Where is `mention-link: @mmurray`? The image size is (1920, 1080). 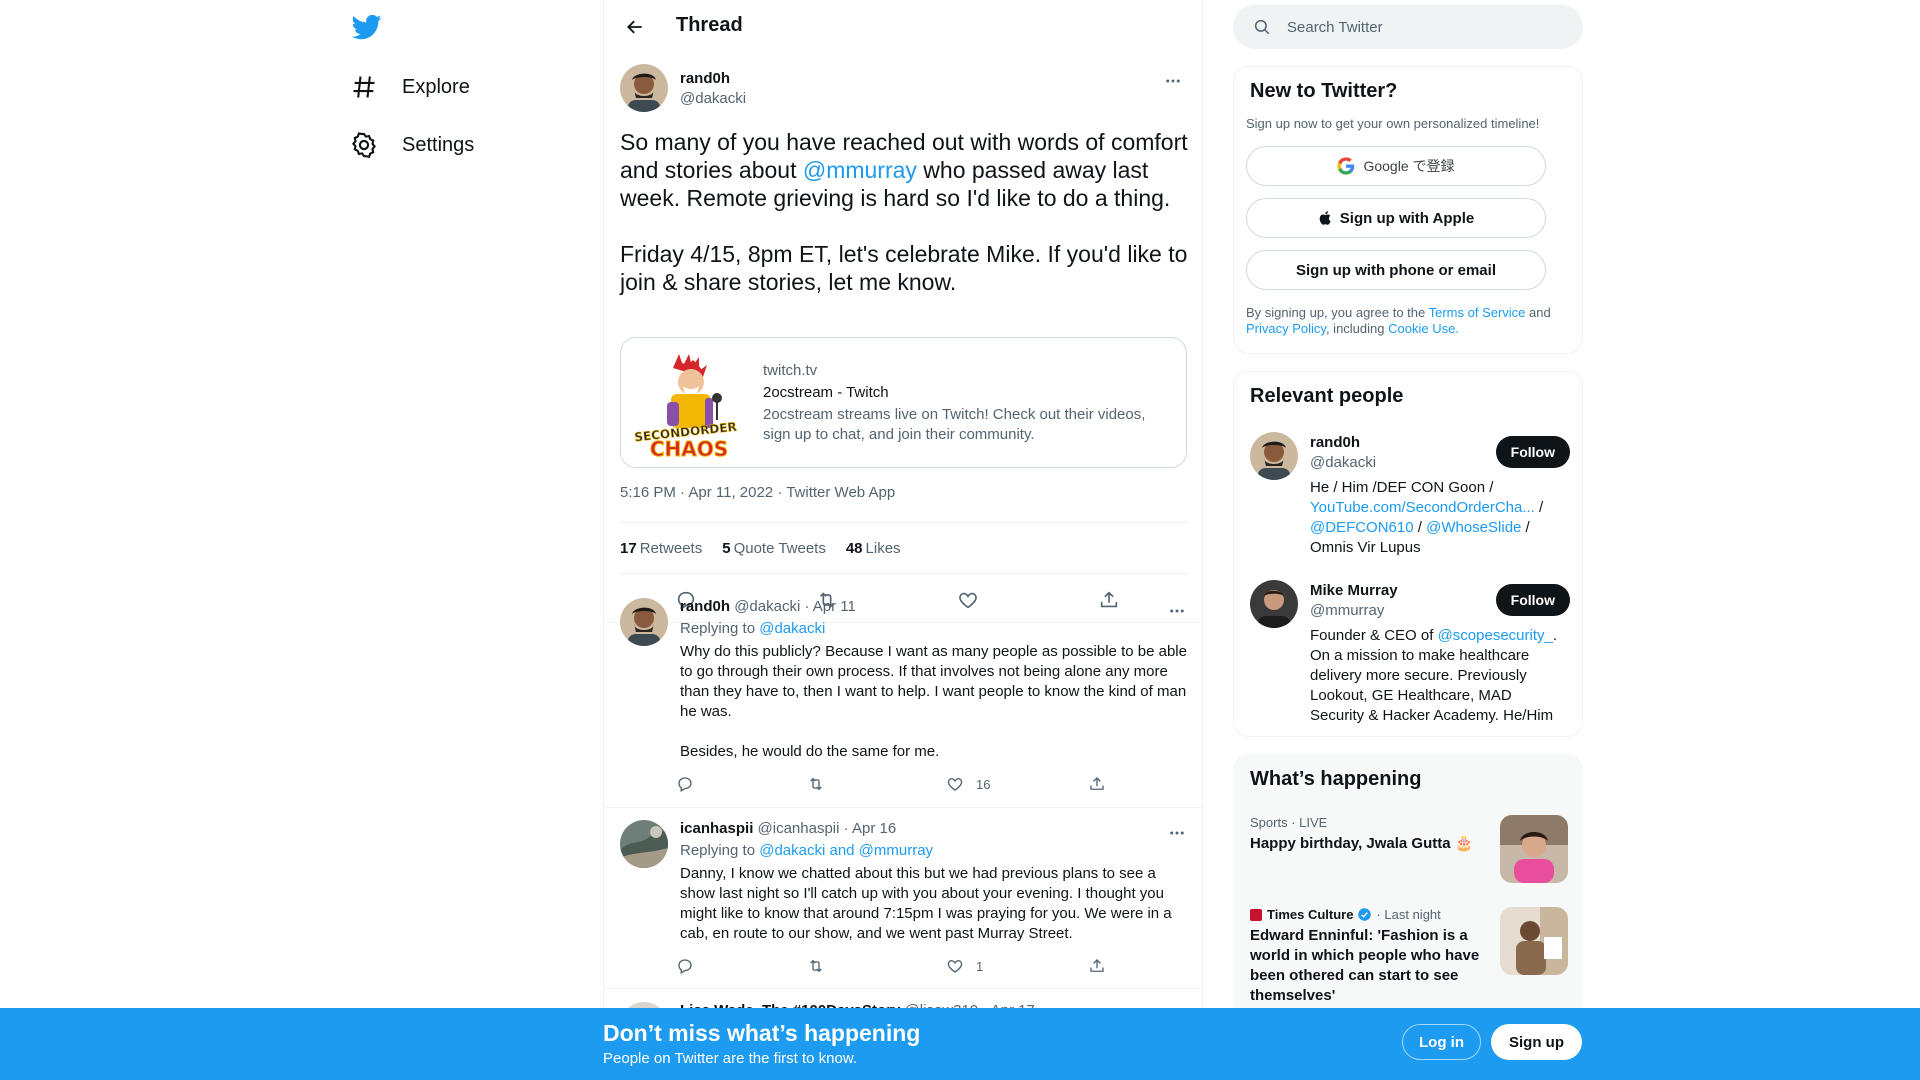
mention-link: @mmurray is located at coordinates (860, 170).